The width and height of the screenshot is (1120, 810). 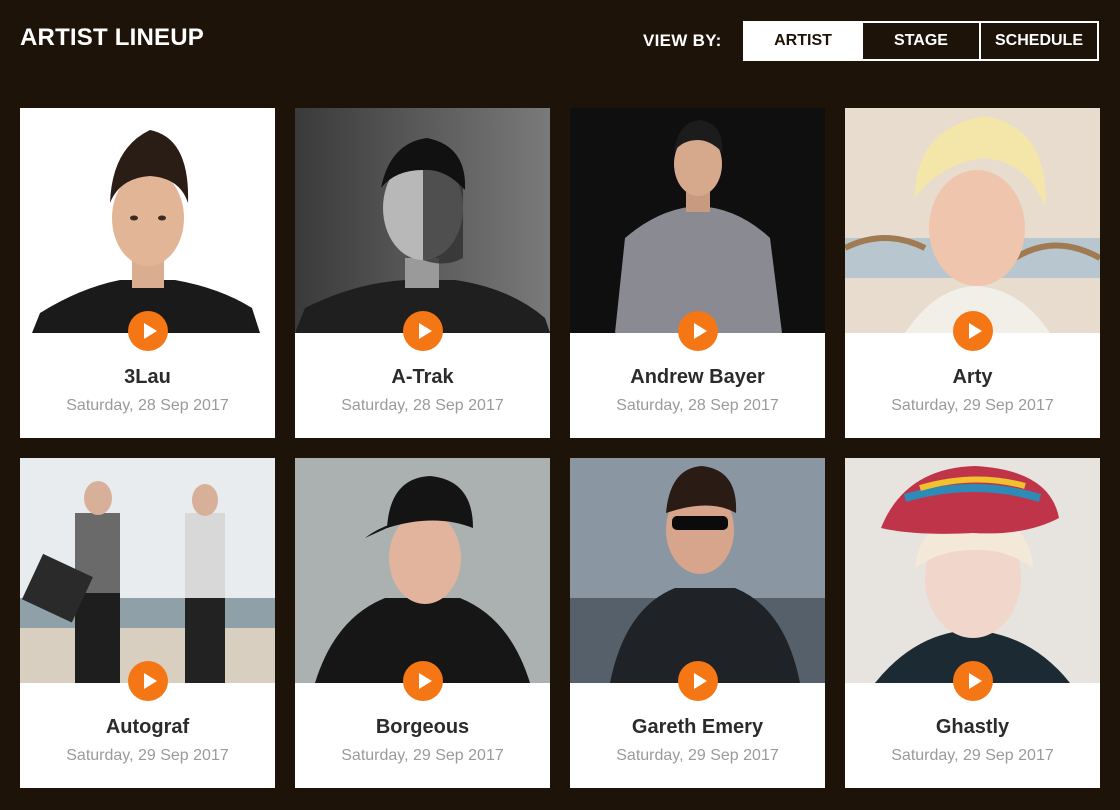 I want to click on artist-card-a-trak: A-Trak Saturday, 28 Sep 2017, so click(x=422, y=273).